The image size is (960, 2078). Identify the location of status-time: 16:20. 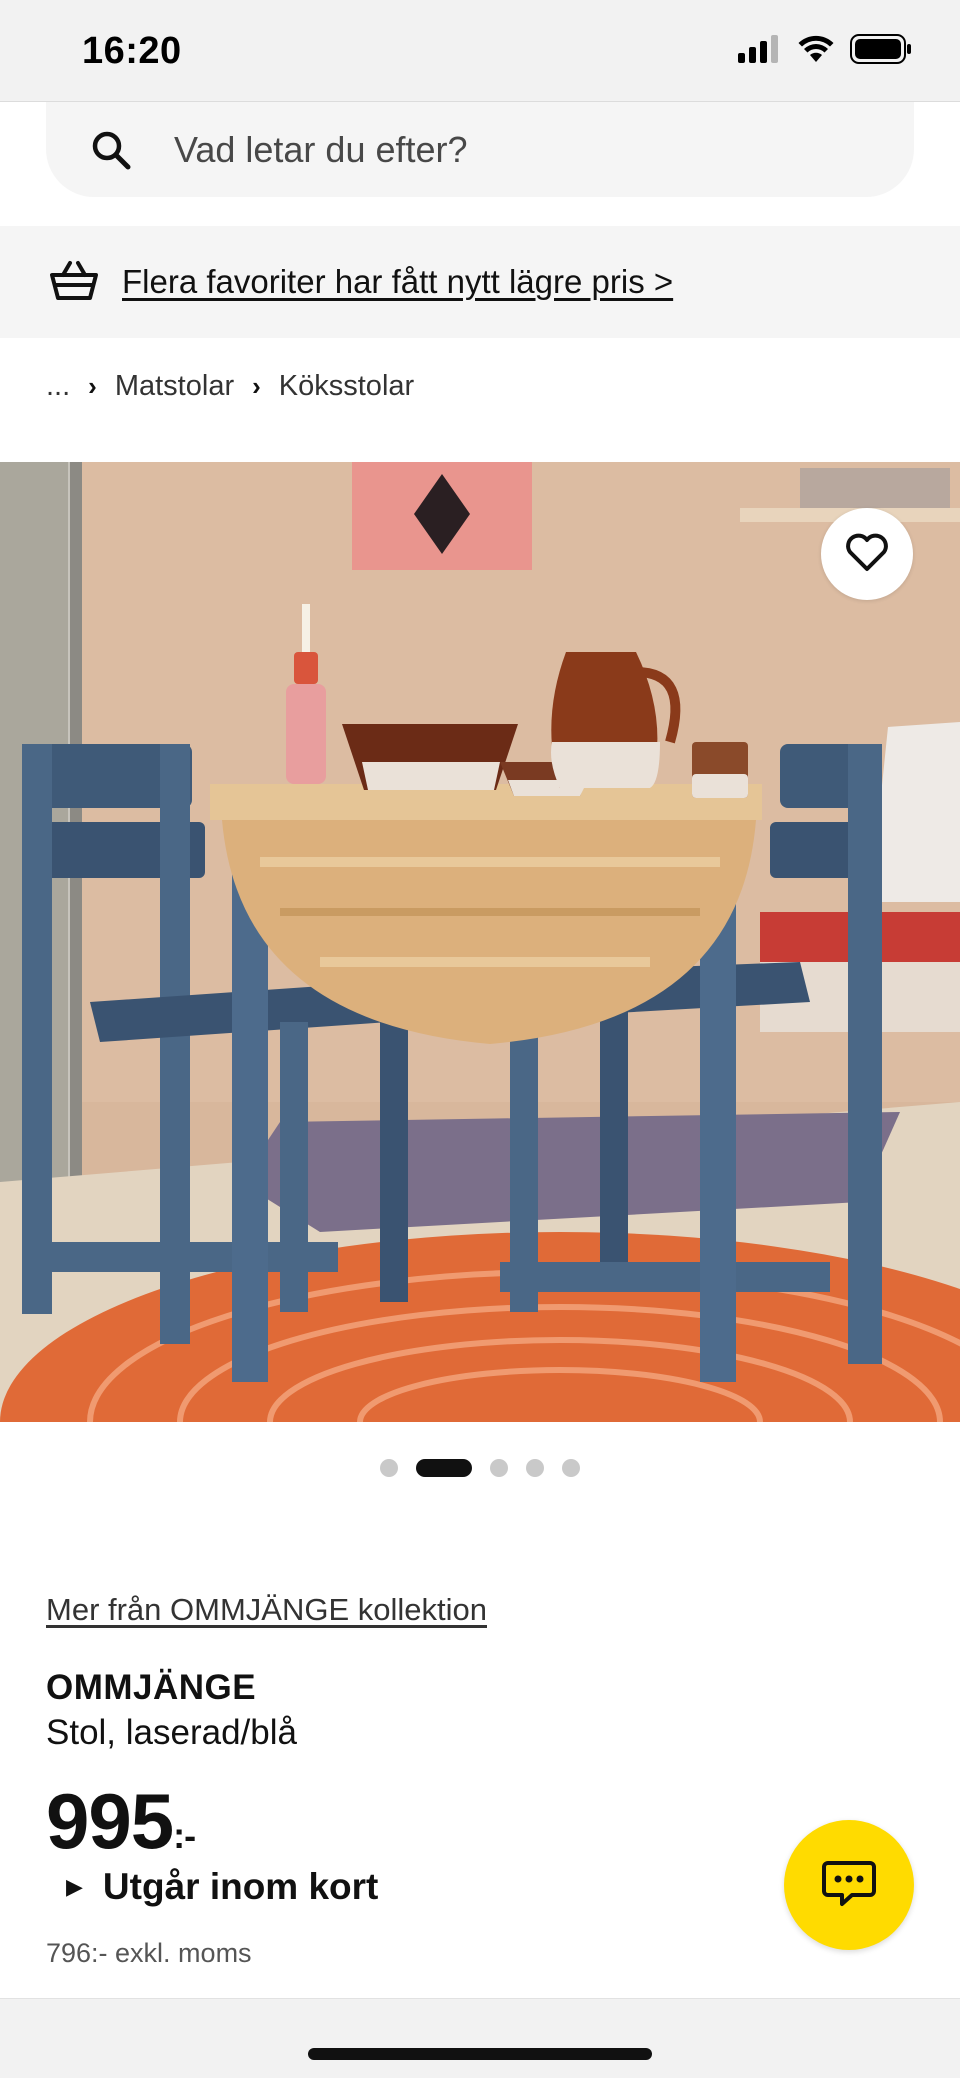
(132, 51).